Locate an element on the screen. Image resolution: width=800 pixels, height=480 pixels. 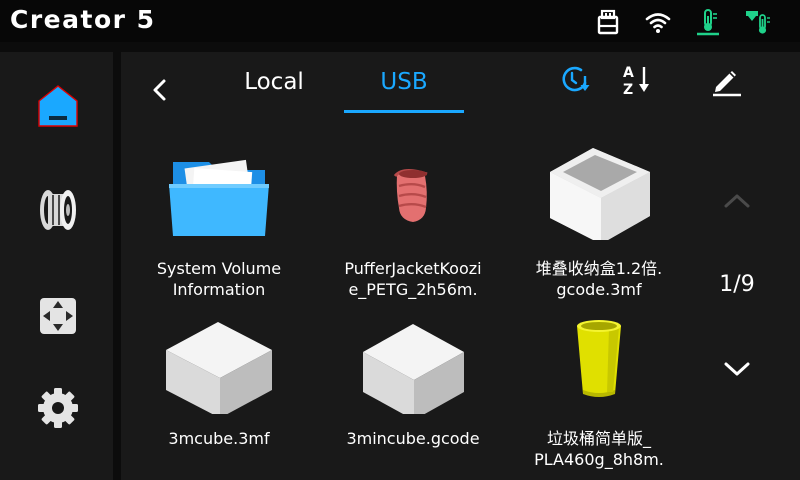
active-tab-indicator is located at coordinates (404, 111).